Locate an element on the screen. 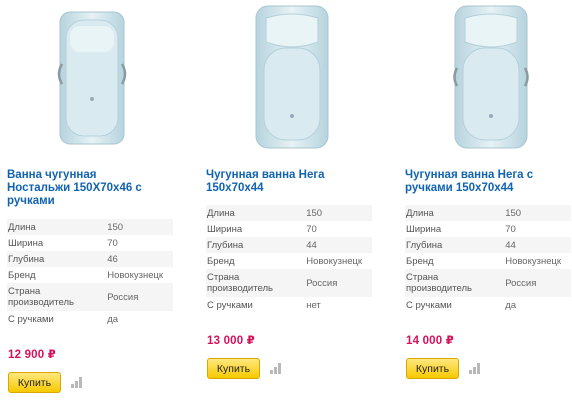 This screenshot has height=400, width=572. product-title-line: Чугунная ванна Нега с is located at coordinates (469, 175).